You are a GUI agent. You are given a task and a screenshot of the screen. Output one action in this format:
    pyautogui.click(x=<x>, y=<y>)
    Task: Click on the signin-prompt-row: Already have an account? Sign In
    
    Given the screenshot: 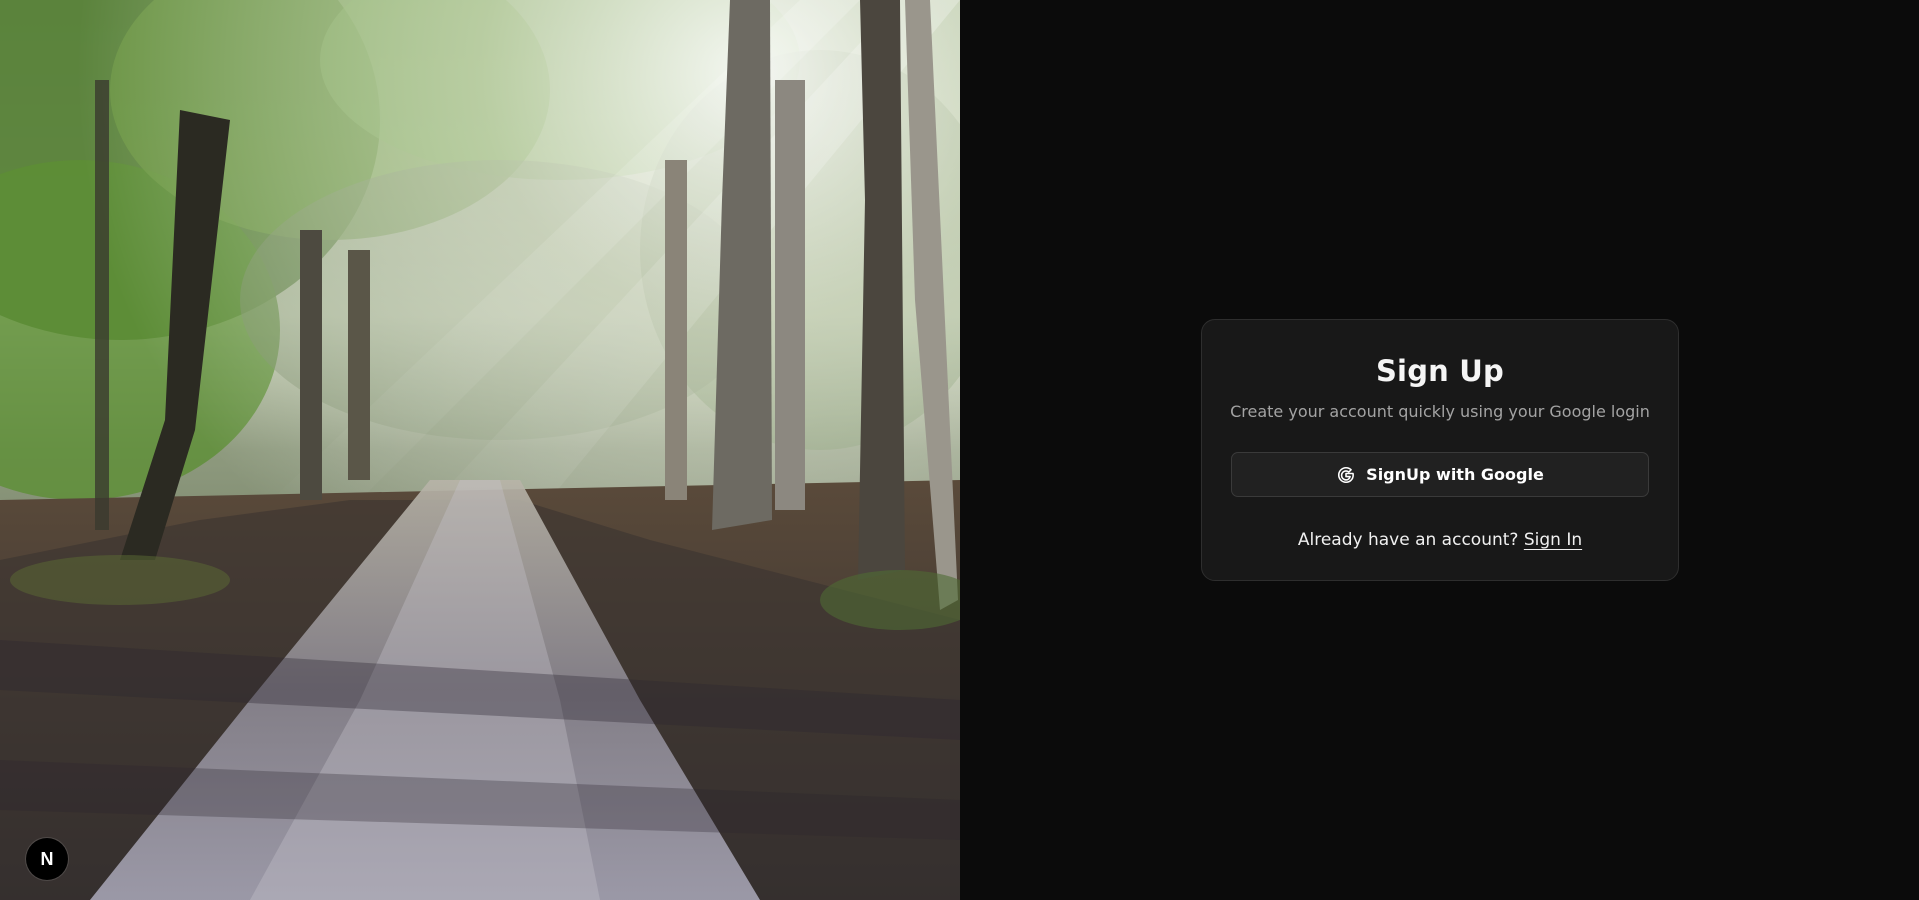 What is the action you would take?
    pyautogui.click(x=1440, y=540)
    